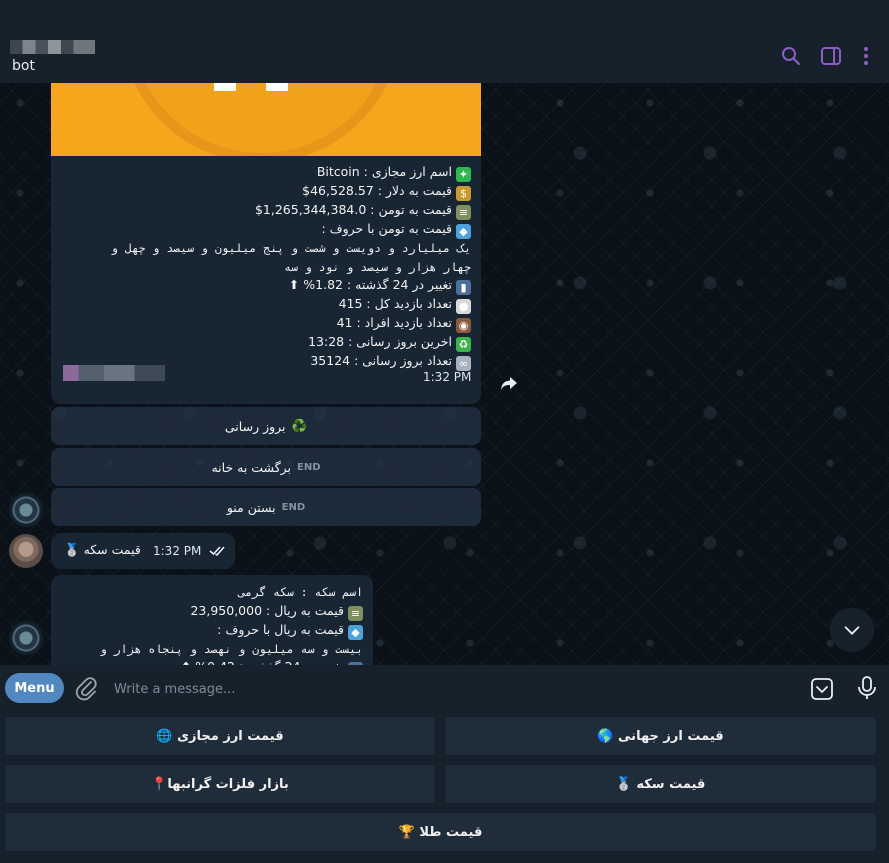 Image resolution: width=889 pixels, height=863 pixels. Describe the element at coordinates (207, 630) in the screenshot. I see `info-line: ◆قیمت به ریال با حروف :` at that location.